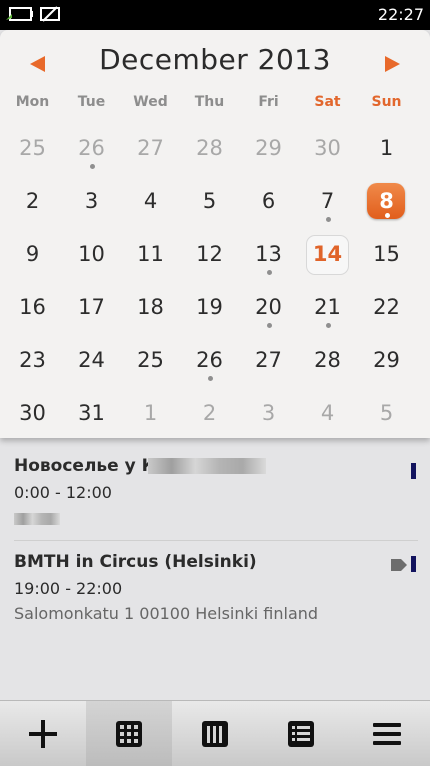 This screenshot has width=430, height=766. Describe the element at coordinates (50, 14) in the screenshot. I see `mail-muted-icon` at that location.